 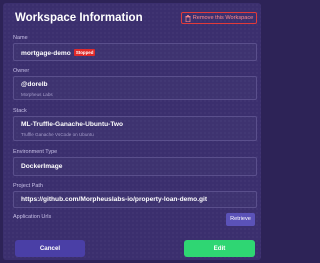 What do you see at coordinates (57, 134) in the screenshot?
I see `stack-description: Truffle Ganache VsCode on Ubuntu` at bounding box center [57, 134].